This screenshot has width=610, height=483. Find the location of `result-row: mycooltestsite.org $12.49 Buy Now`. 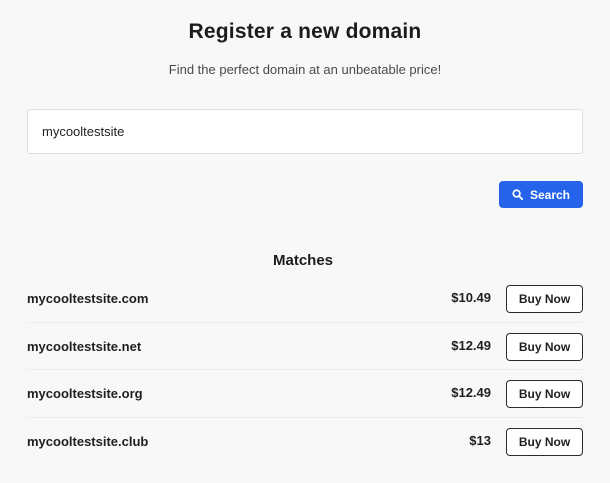

result-row: mycooltestsite.org $12.49 Buy Now is located at coordinates (305, 394).